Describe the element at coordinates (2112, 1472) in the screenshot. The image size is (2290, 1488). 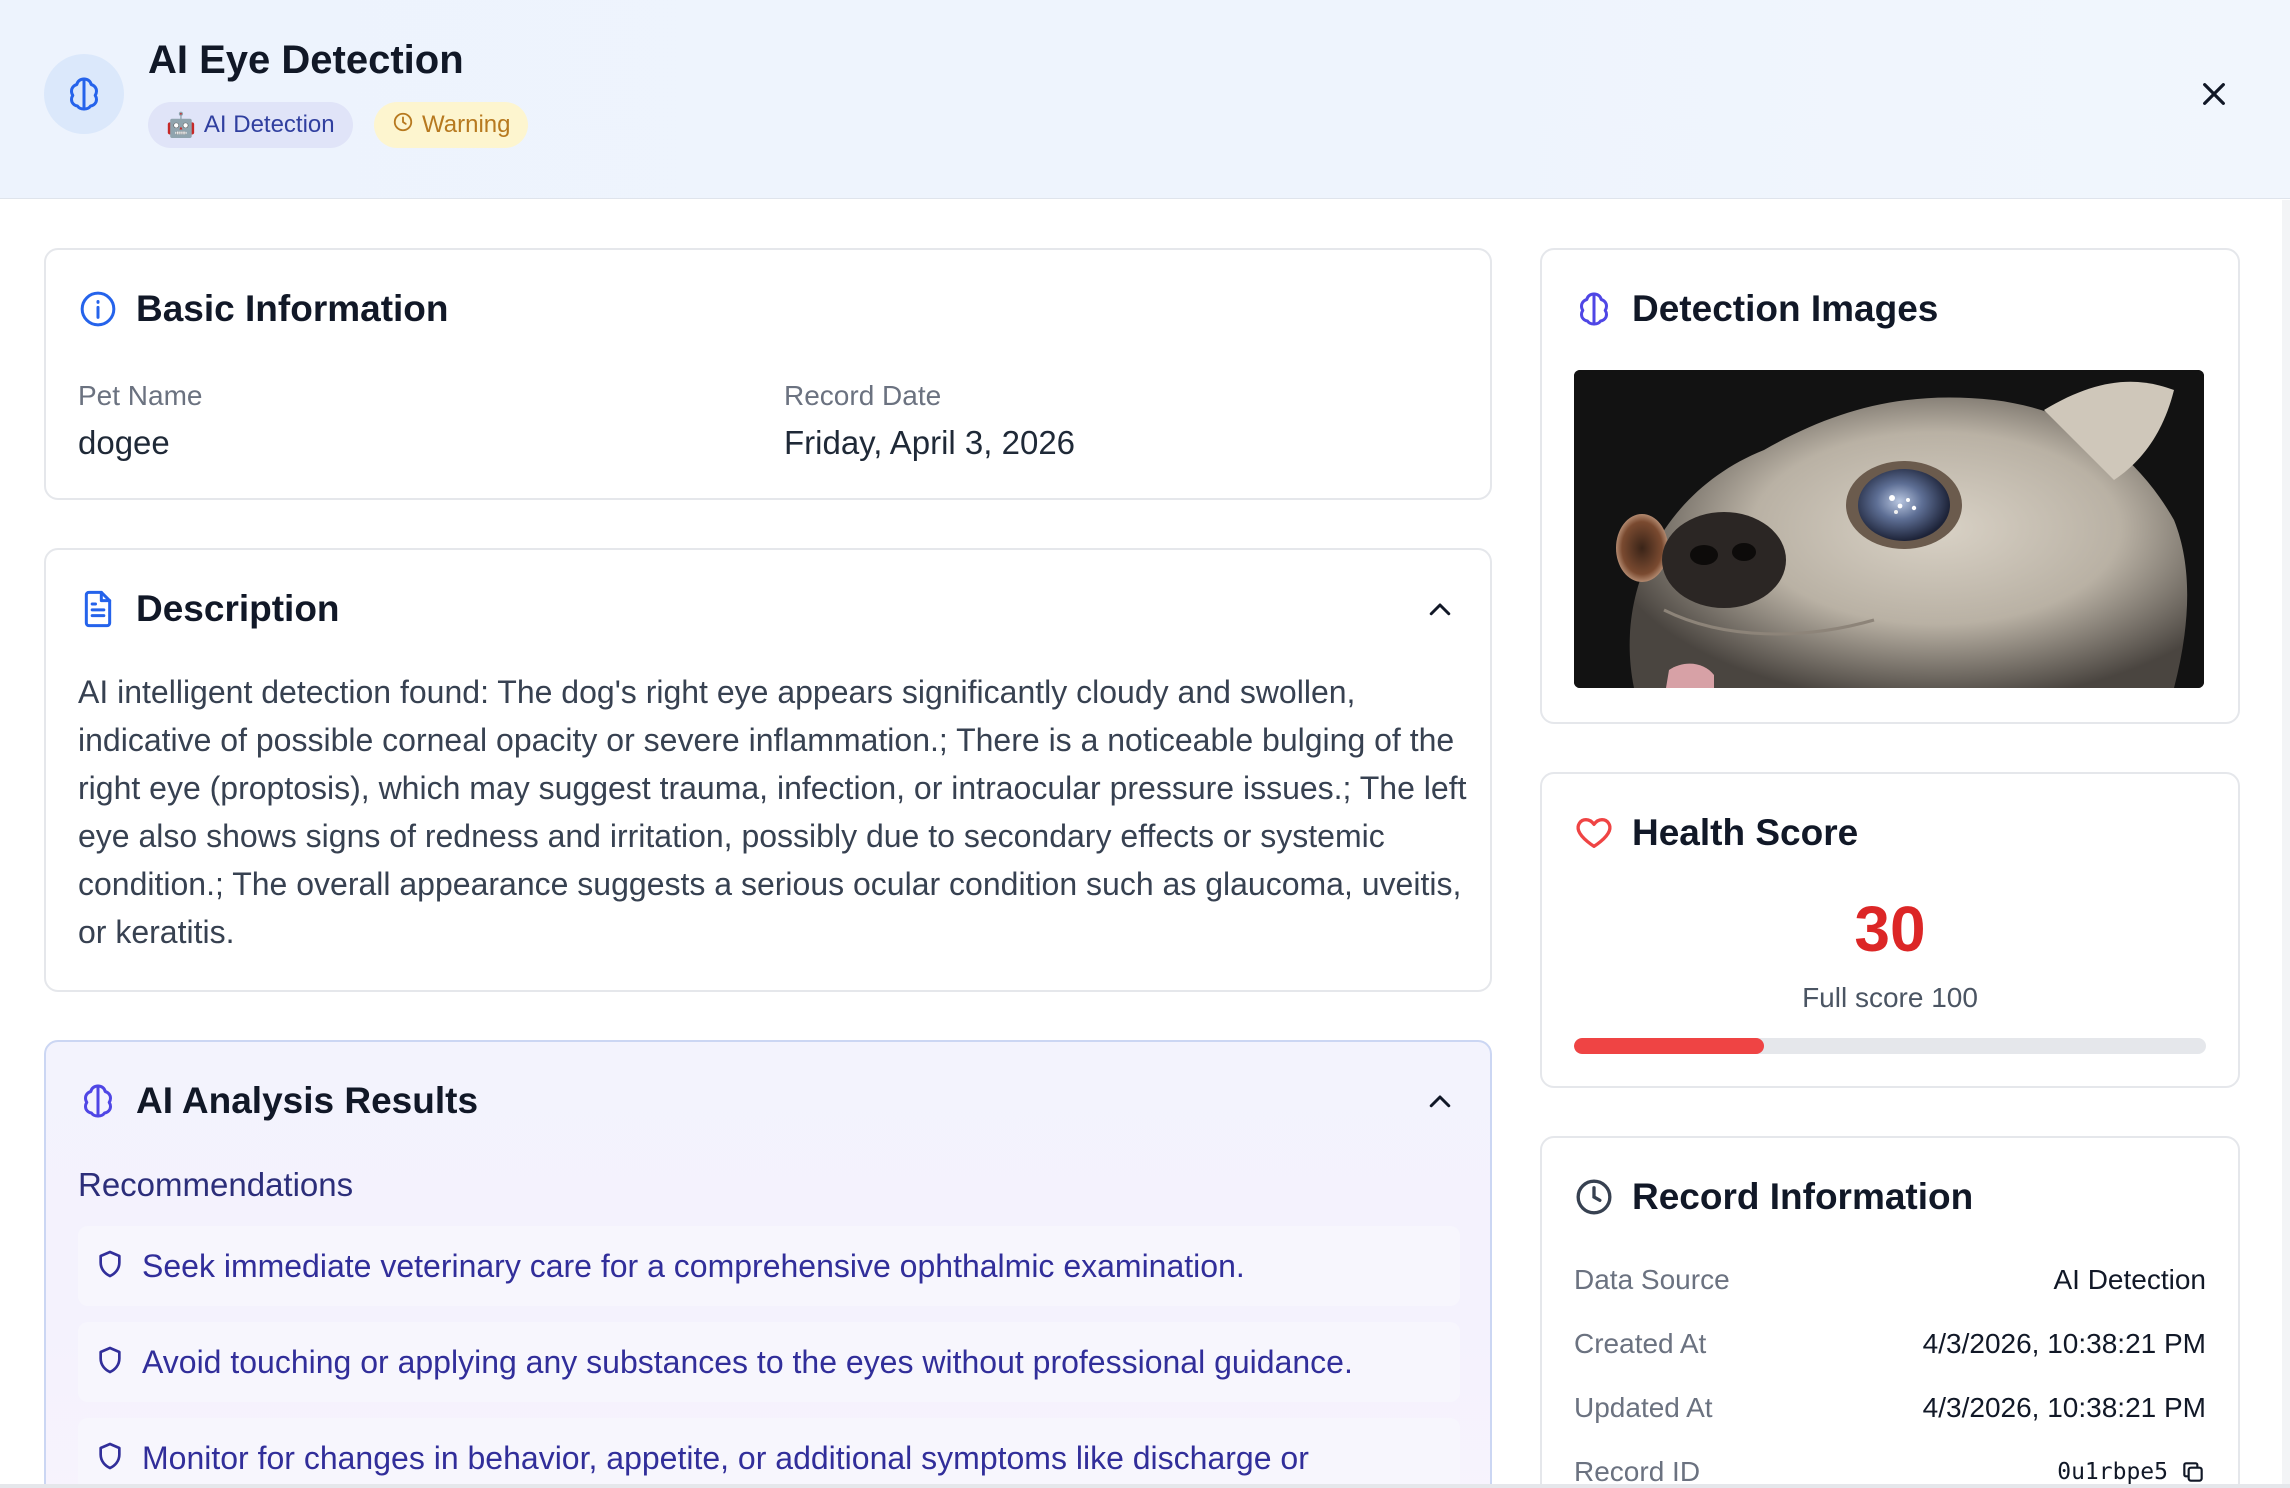
I see `record-id-text: 0u1rbpe5` at that location.